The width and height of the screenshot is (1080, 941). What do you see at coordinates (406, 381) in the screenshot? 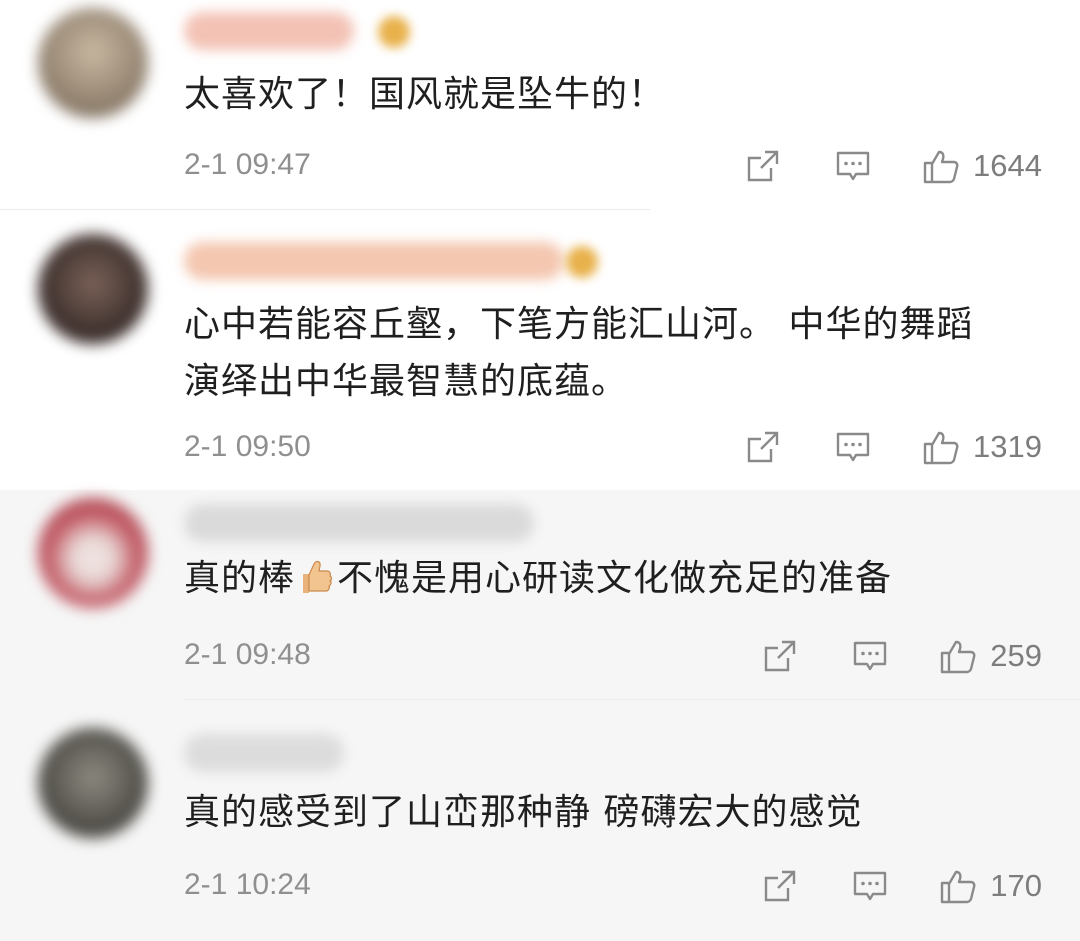
I see `comment-text-line: 演绎出中华最智慧的底蕴。` at bounding box center [406, 381].